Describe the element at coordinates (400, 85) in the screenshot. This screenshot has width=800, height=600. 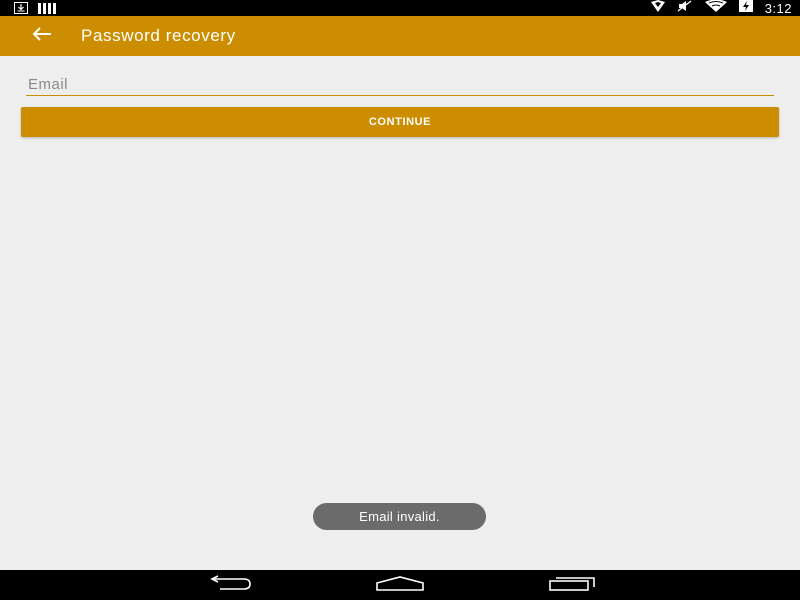
I see `email-field` at that location.